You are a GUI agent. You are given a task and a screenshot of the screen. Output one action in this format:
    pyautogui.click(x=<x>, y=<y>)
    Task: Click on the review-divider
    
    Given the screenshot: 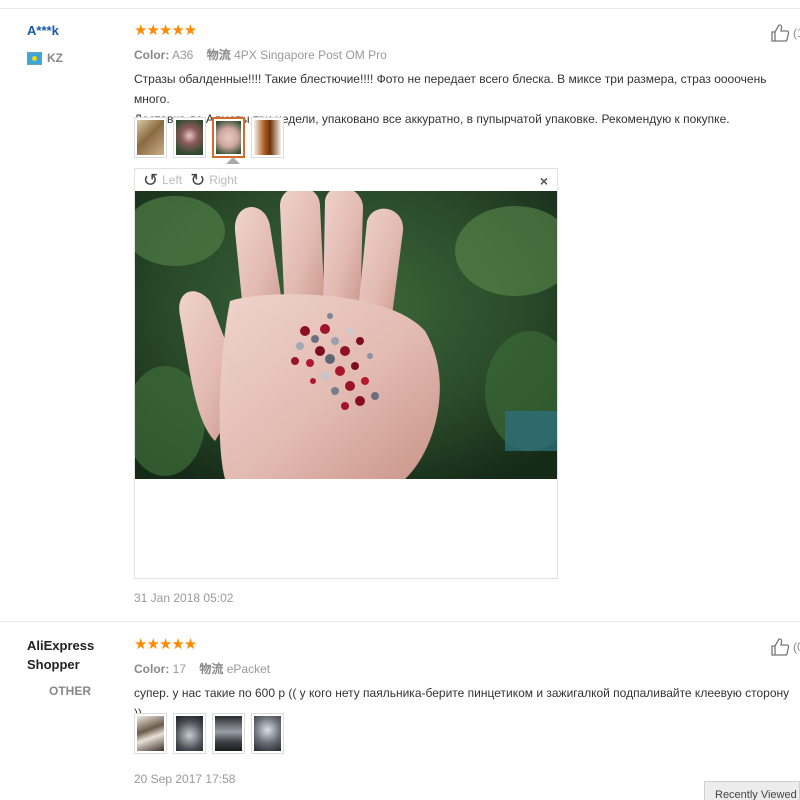 What is the action you would take?
    pyautogui.click(x=400, y=621)
    